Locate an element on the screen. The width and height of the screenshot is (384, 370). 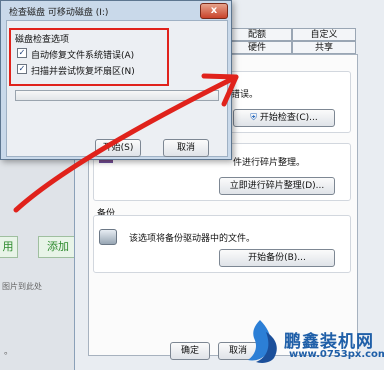
watermark-logo-icon is located at coordinates (262, 341).